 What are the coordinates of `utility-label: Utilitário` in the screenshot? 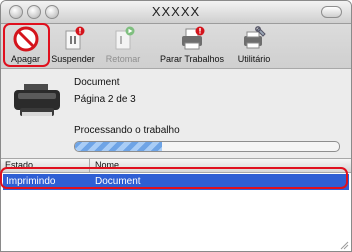 It's located at (254, 59).